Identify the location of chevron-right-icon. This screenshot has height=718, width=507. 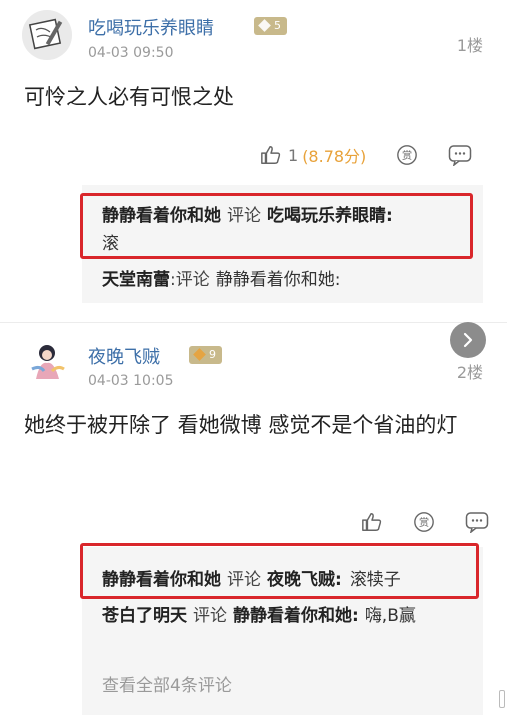
(468, 340).